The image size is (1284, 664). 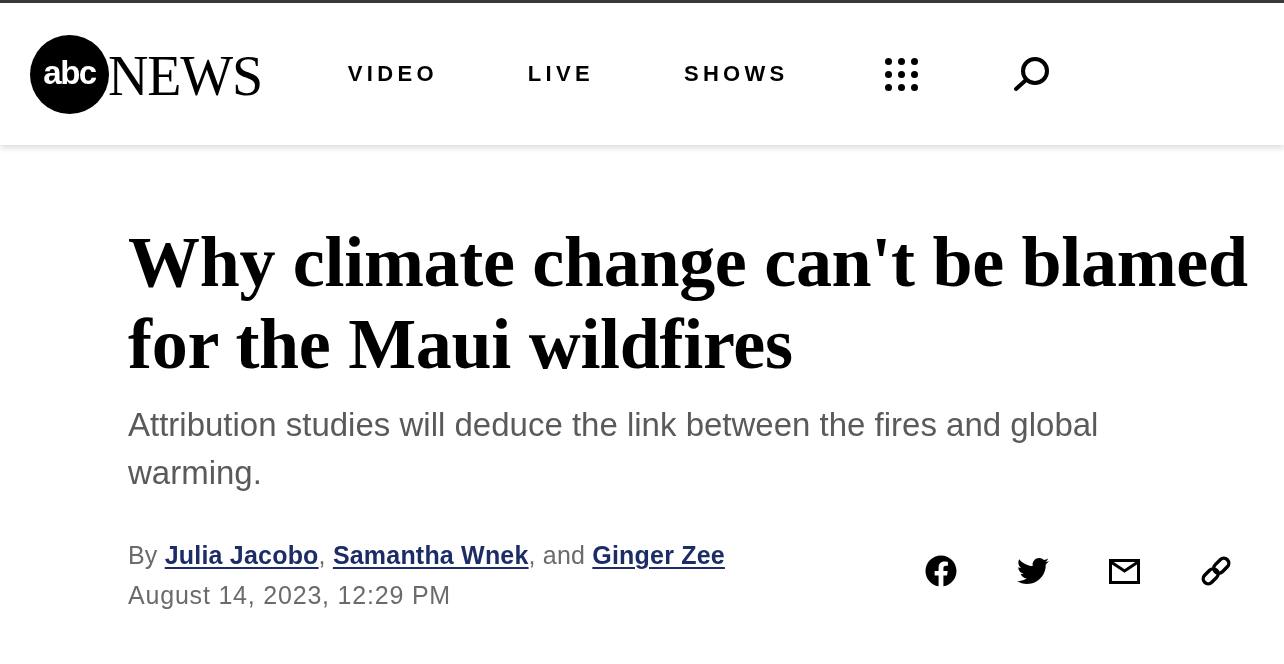 I want to click on author-link: Julia Jacobo, so click(x=241, y=555).